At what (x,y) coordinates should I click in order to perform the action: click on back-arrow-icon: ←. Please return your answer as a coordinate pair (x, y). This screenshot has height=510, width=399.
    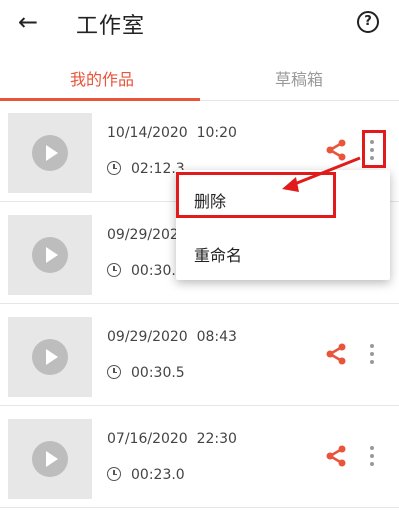
    Looking at the image, I should click on (28, 22).